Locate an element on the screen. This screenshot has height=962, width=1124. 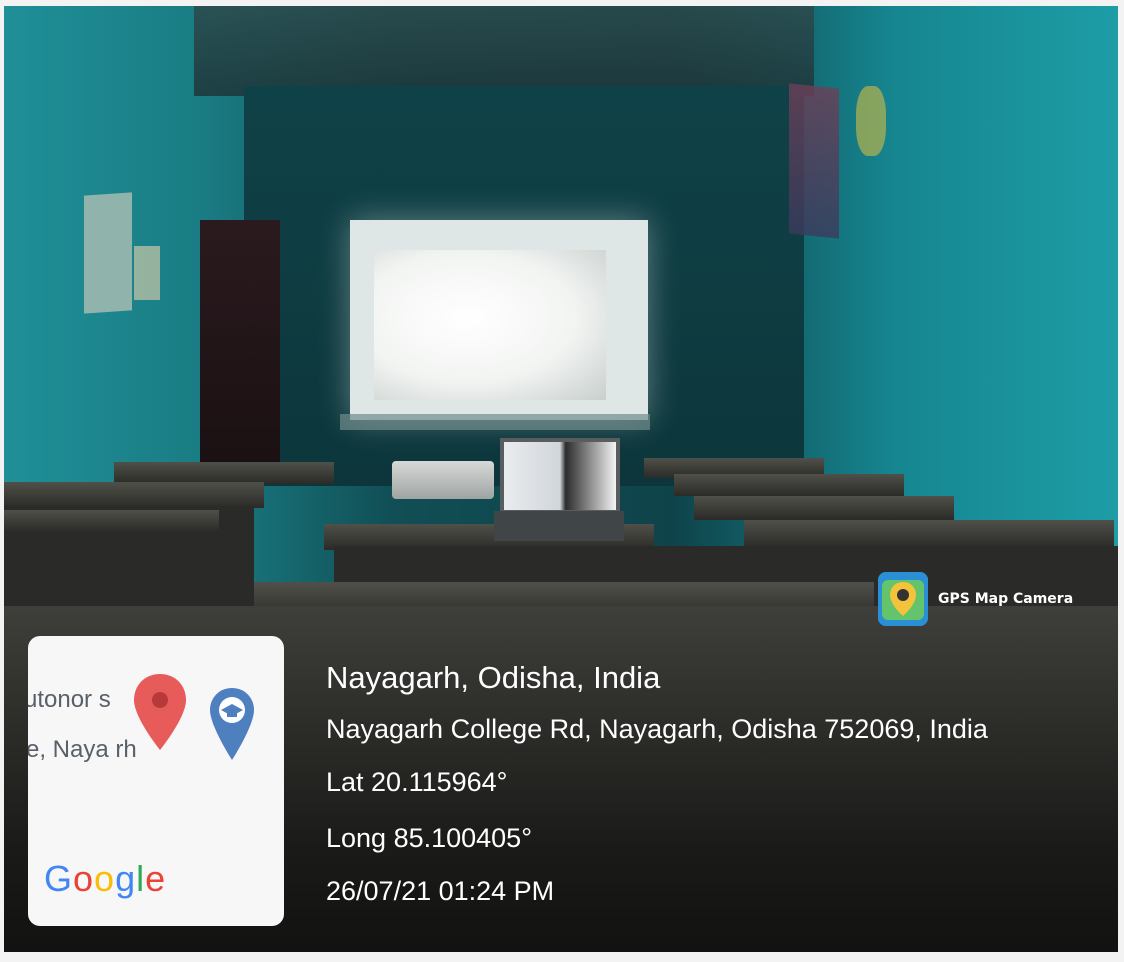
latitude: Lat 20.115964° is located at coordinates (417, 782).